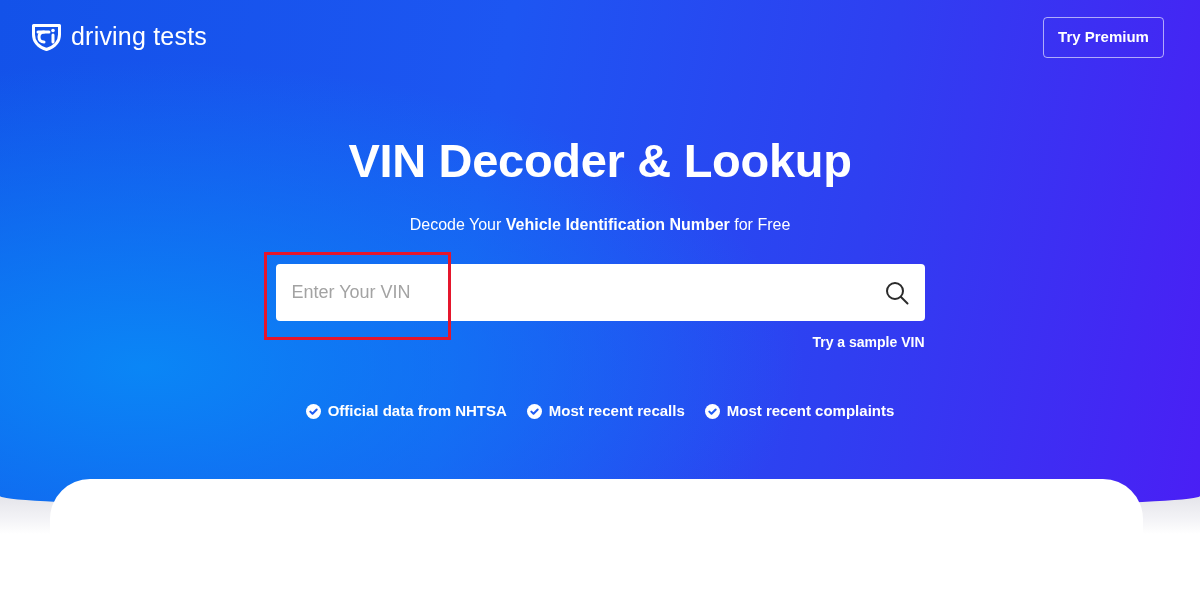 The width and height of the screenshot is (1200, 600). Describe the element at coordinates (616, 411) in the screenshot. I see `feature-text: Most recent recalls` at that location.